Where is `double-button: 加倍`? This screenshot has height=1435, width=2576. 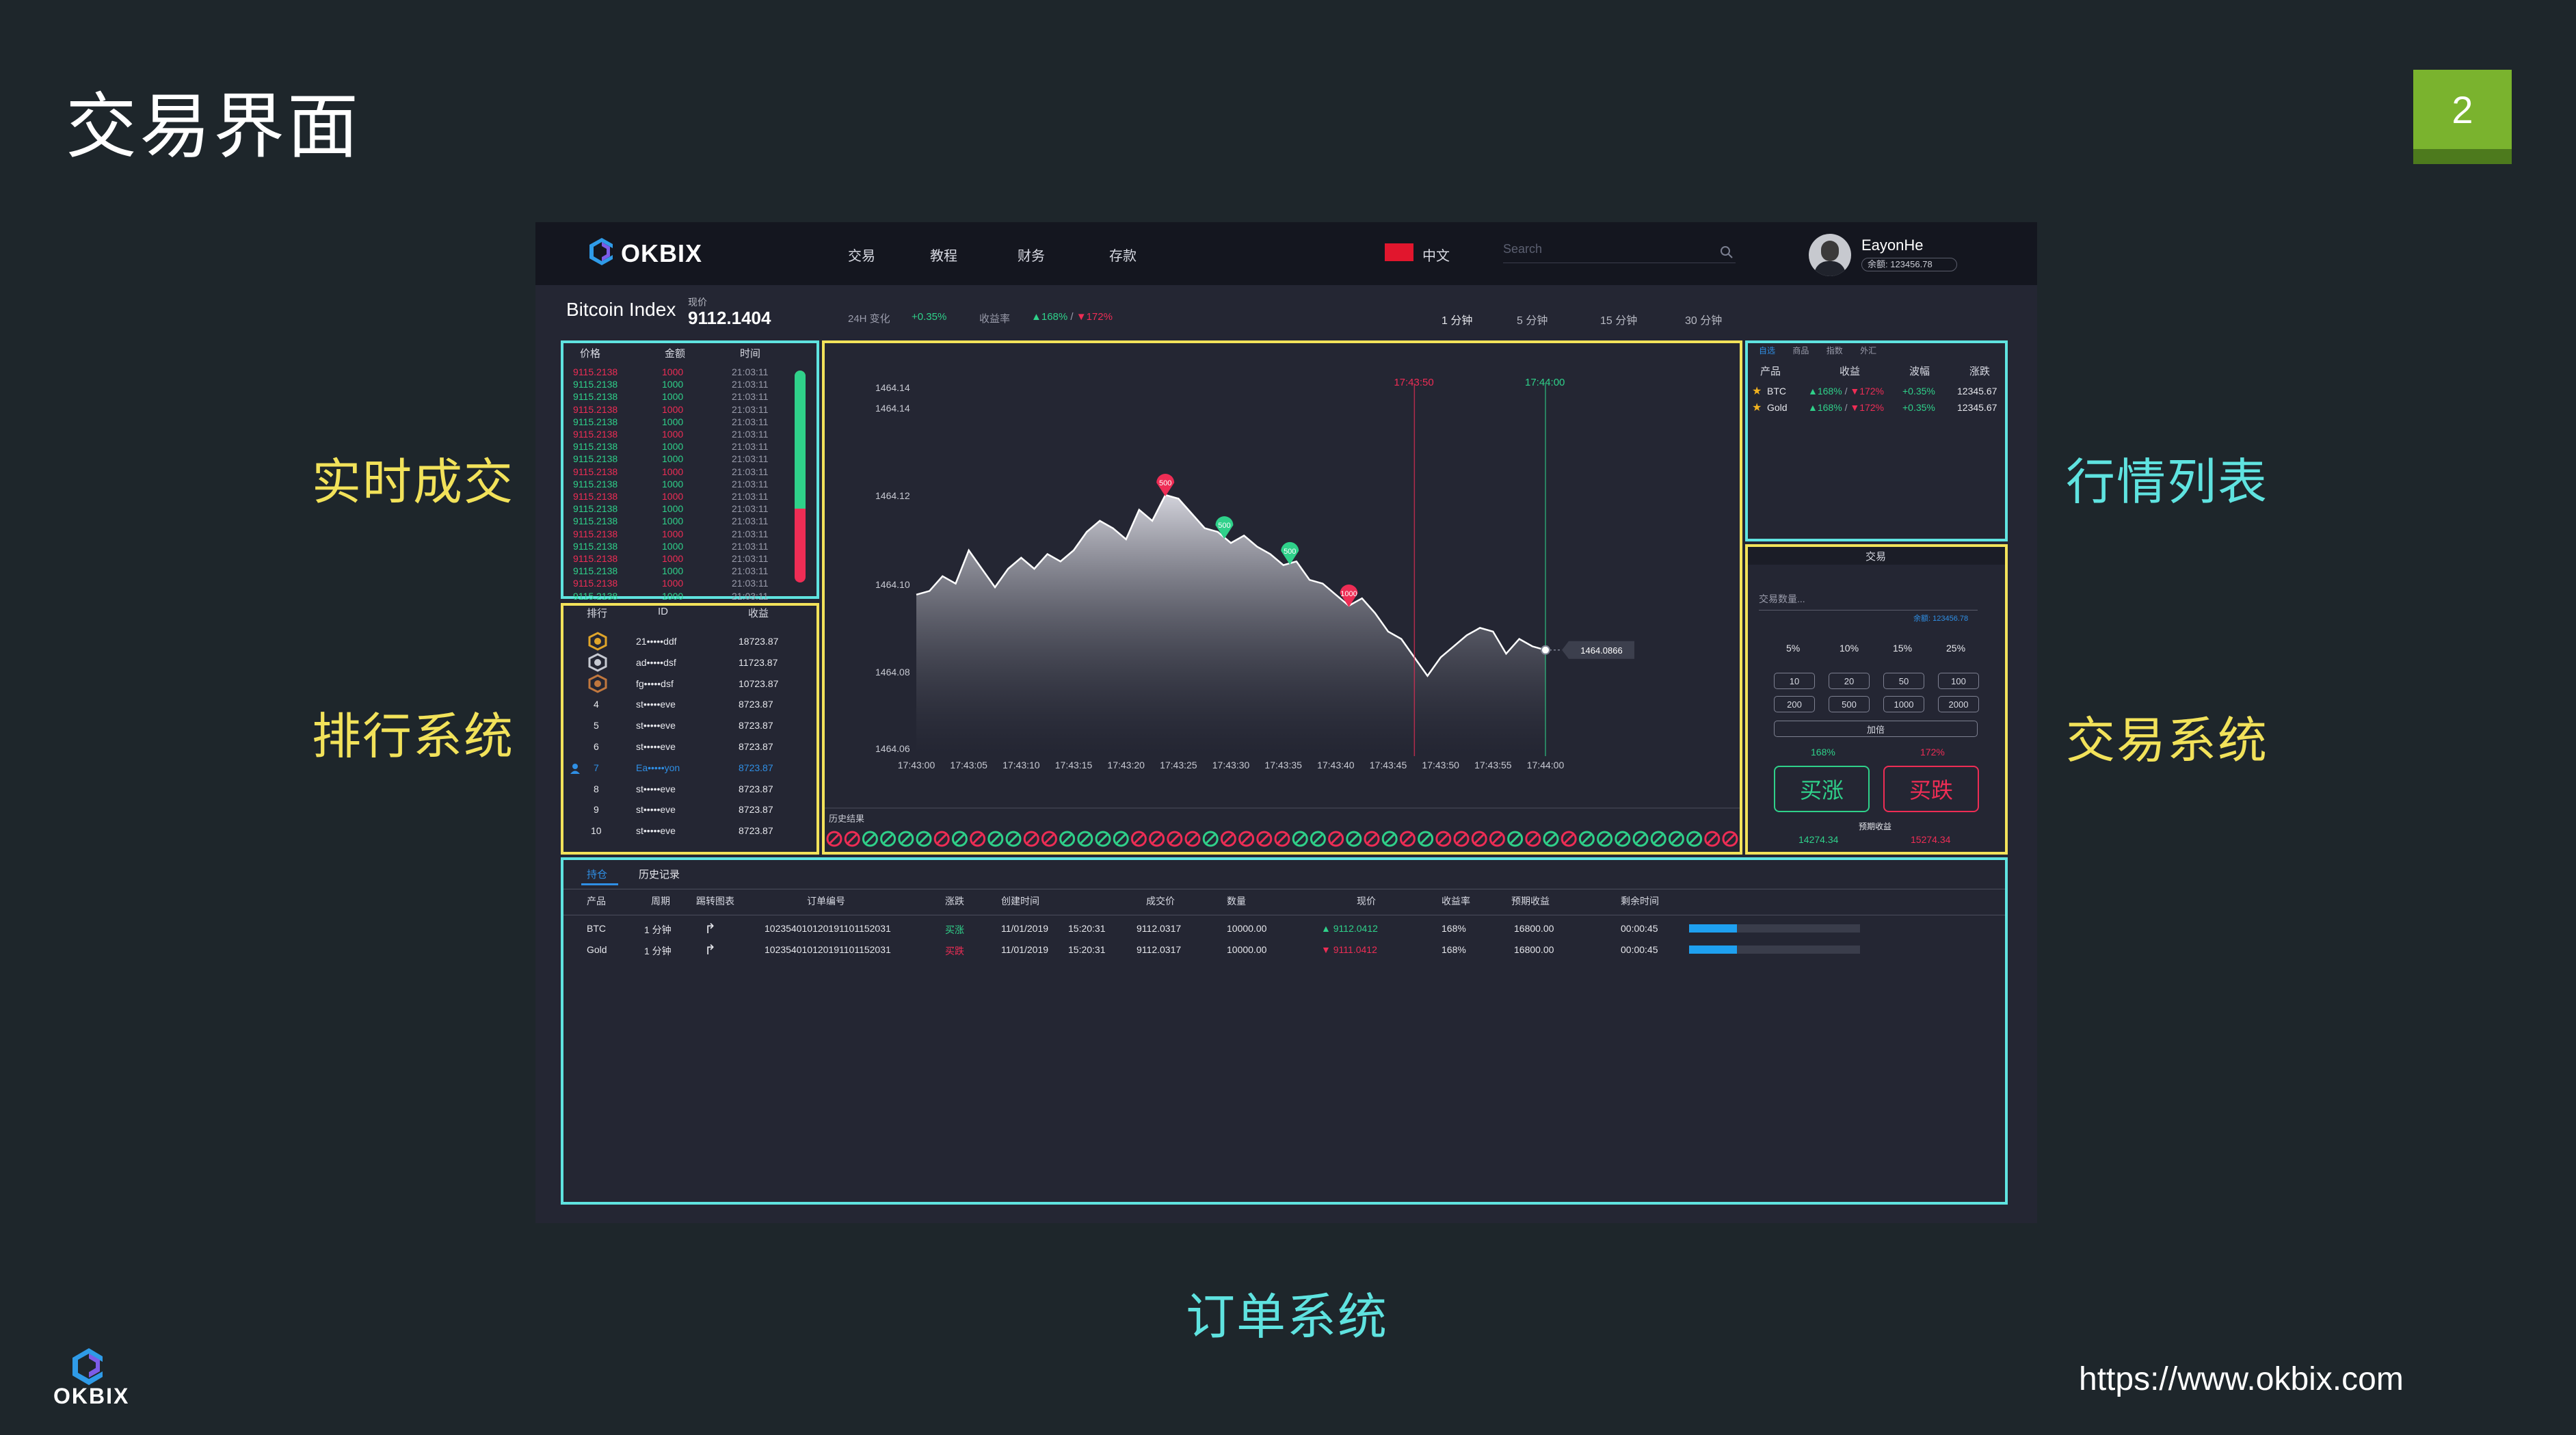 double-button: 加倍 is located at coordinates (1876, 729).